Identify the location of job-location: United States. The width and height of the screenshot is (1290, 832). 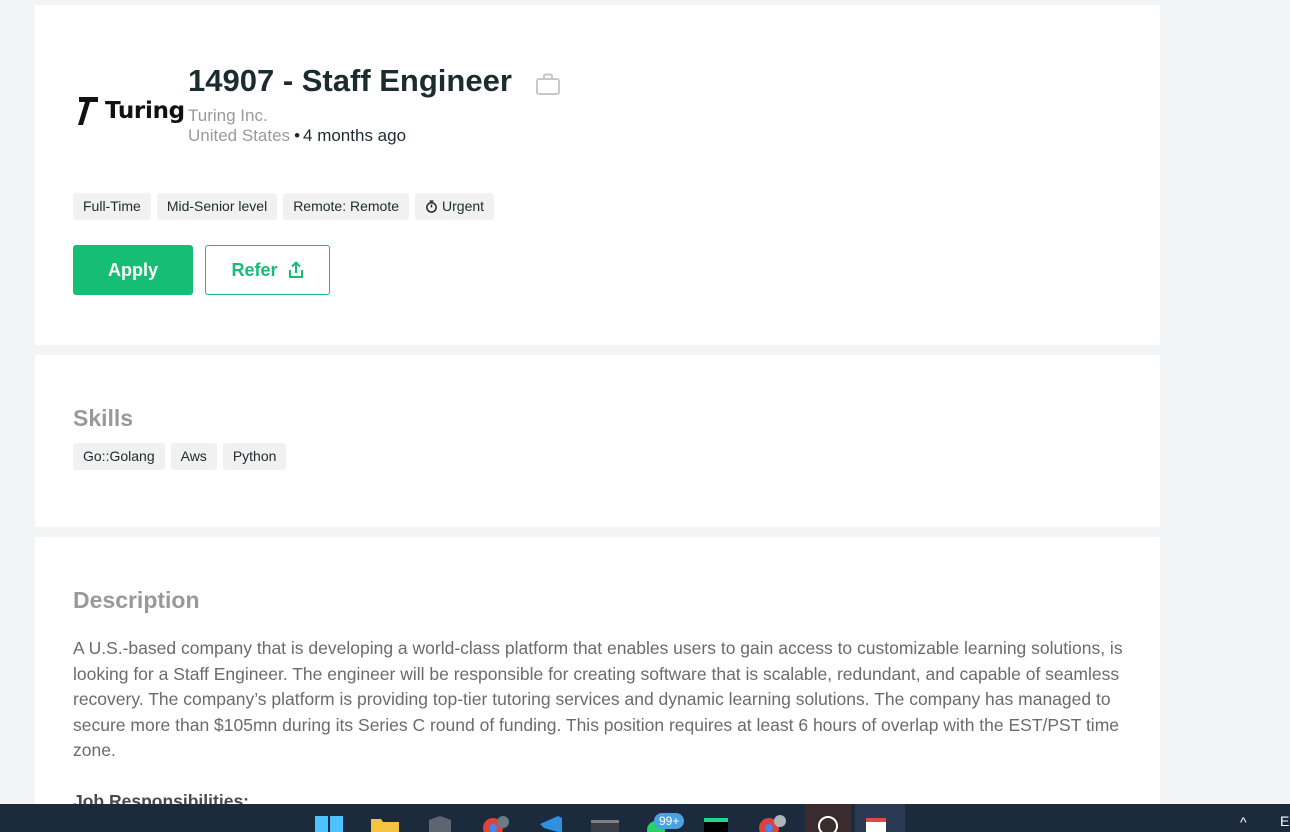
(239, 135).